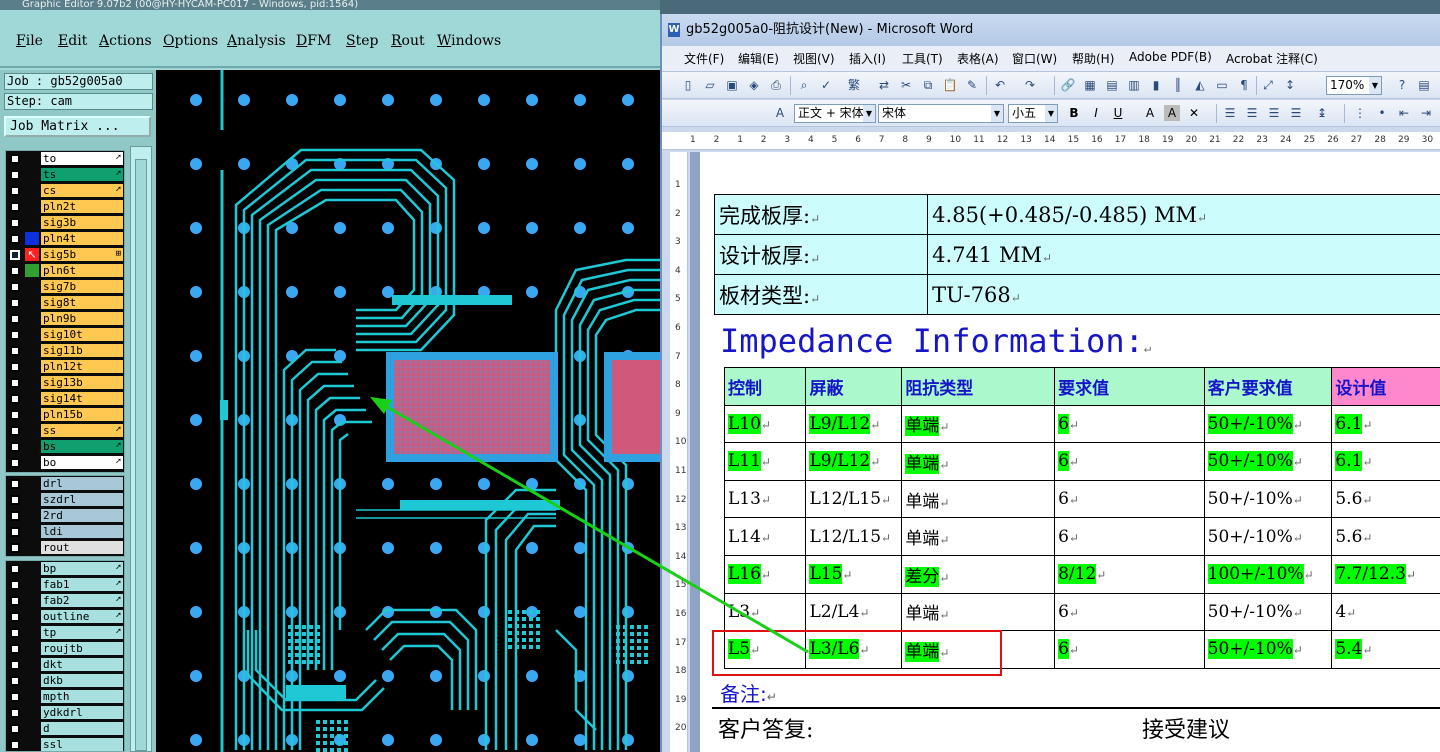 Image resolution: width=1440 pixels, height=752 pixels. Describe the element at coordinates (1112, 85) in the screenshot. I see `insert-table-icon: ▤` at that location.